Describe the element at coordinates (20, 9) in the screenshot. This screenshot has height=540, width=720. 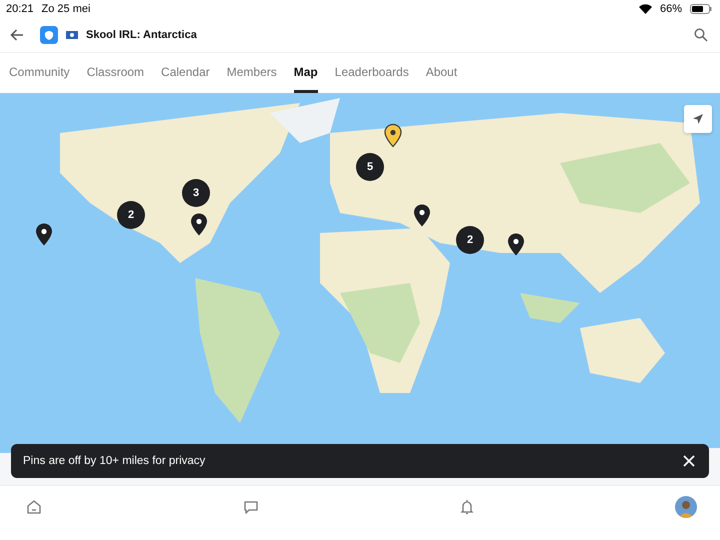
I see `status-time: 20:21` at that location.